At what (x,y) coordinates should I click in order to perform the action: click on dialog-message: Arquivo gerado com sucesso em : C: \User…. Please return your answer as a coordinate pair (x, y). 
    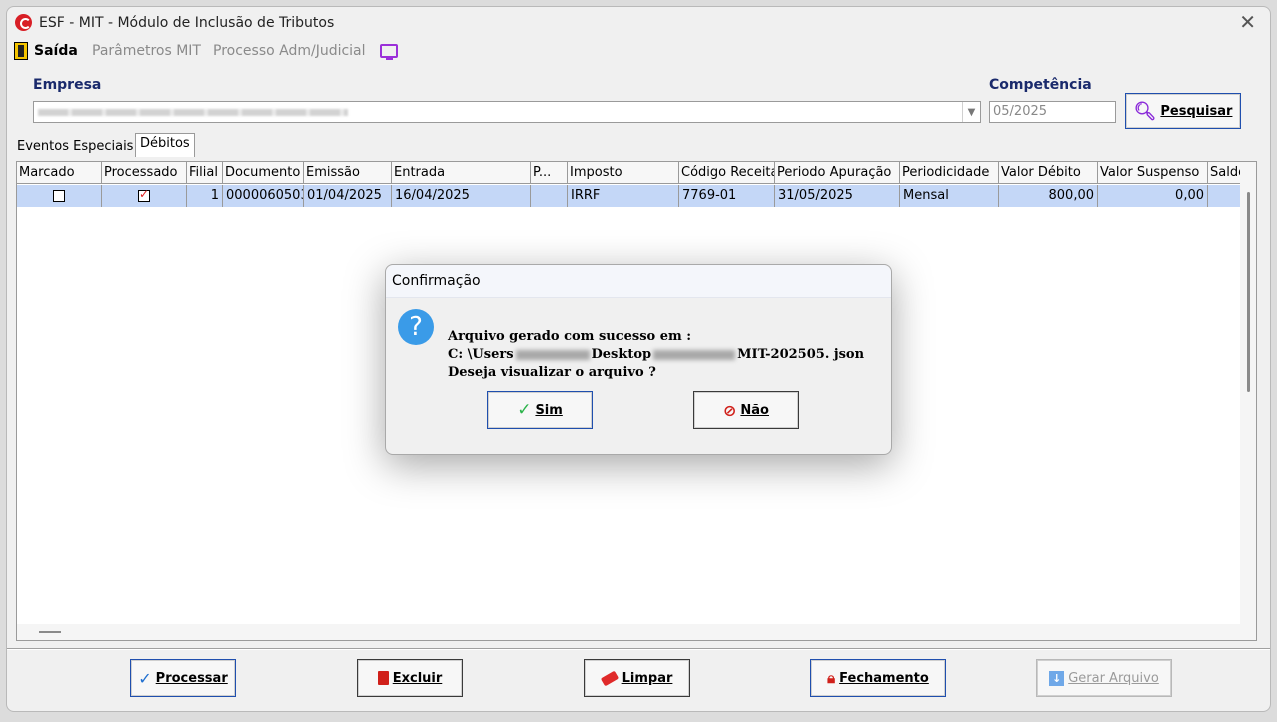
    Looking at the image, I should click on (656, 355).